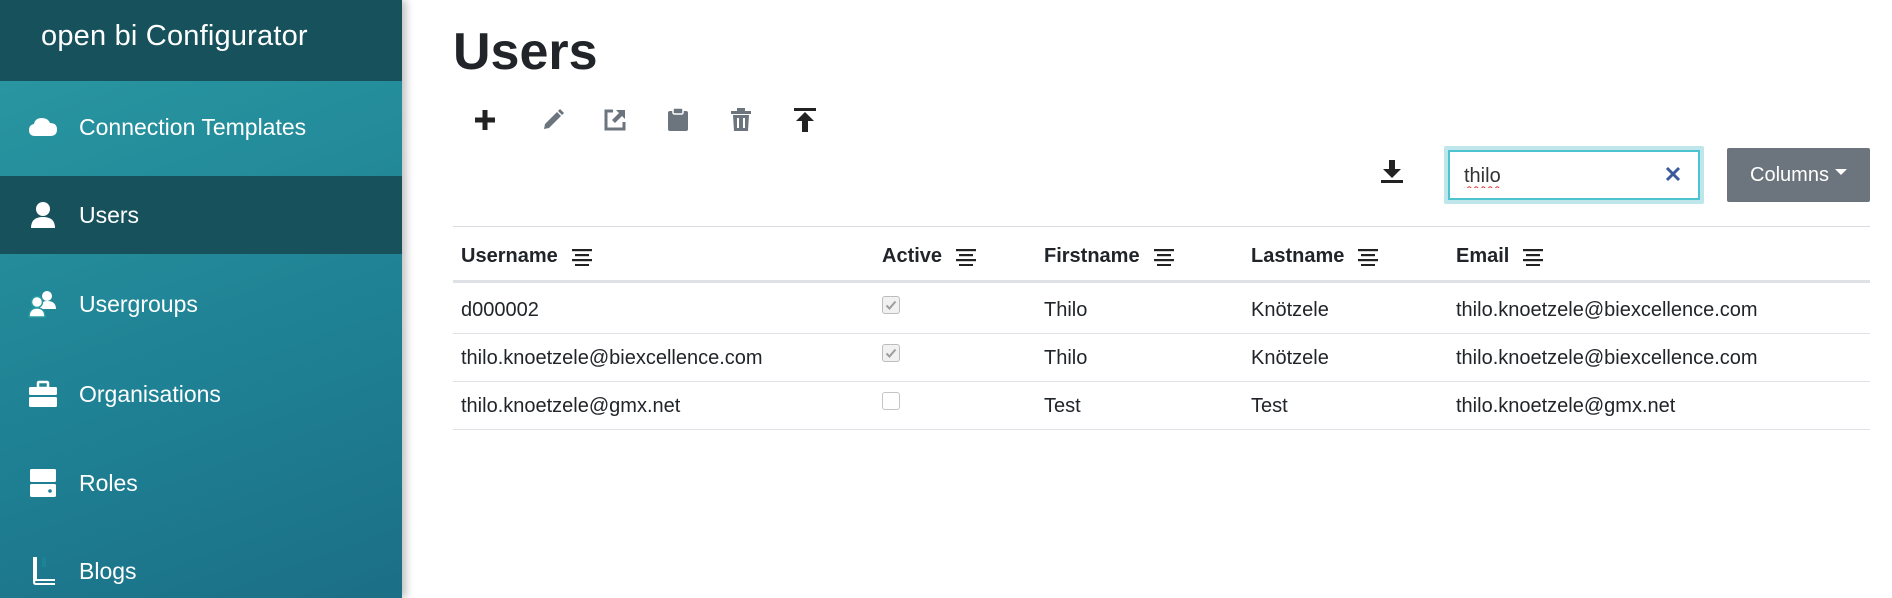 This screenshot has width=1892, height=598. I want to click on sidebar-item-label: Organisations, so click(150, 393).